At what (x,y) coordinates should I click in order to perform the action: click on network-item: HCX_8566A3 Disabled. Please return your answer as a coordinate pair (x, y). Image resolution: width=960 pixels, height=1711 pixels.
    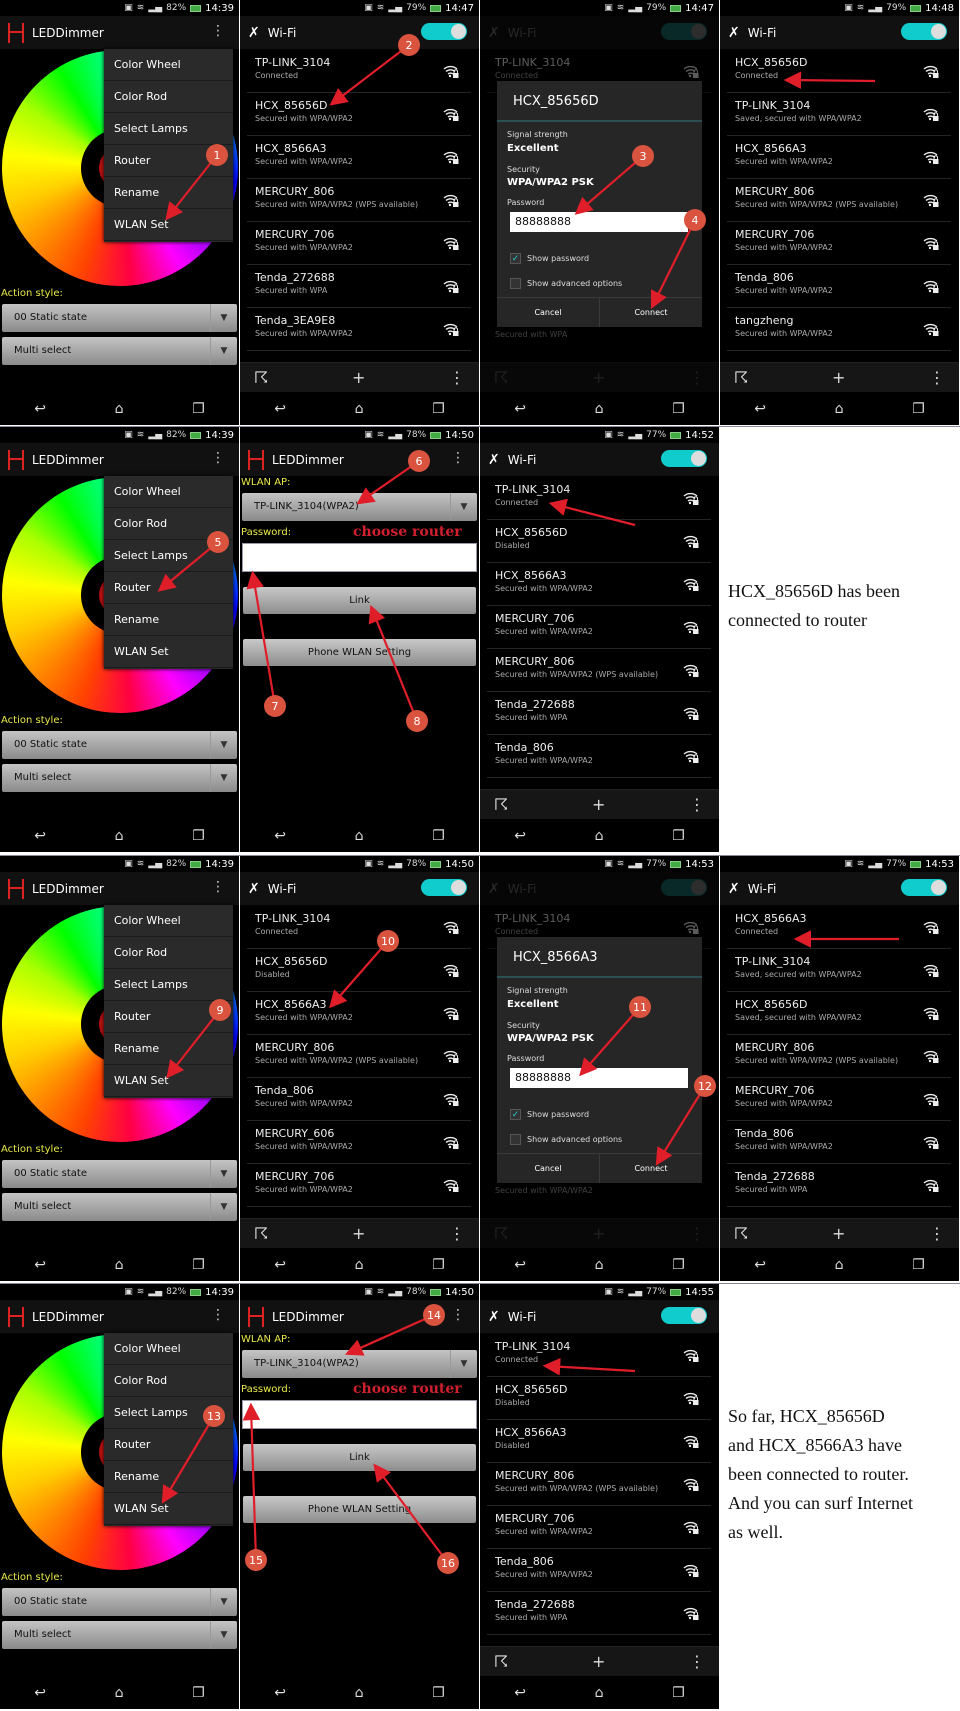
    Looking at the image, I should click on (599, 1441).